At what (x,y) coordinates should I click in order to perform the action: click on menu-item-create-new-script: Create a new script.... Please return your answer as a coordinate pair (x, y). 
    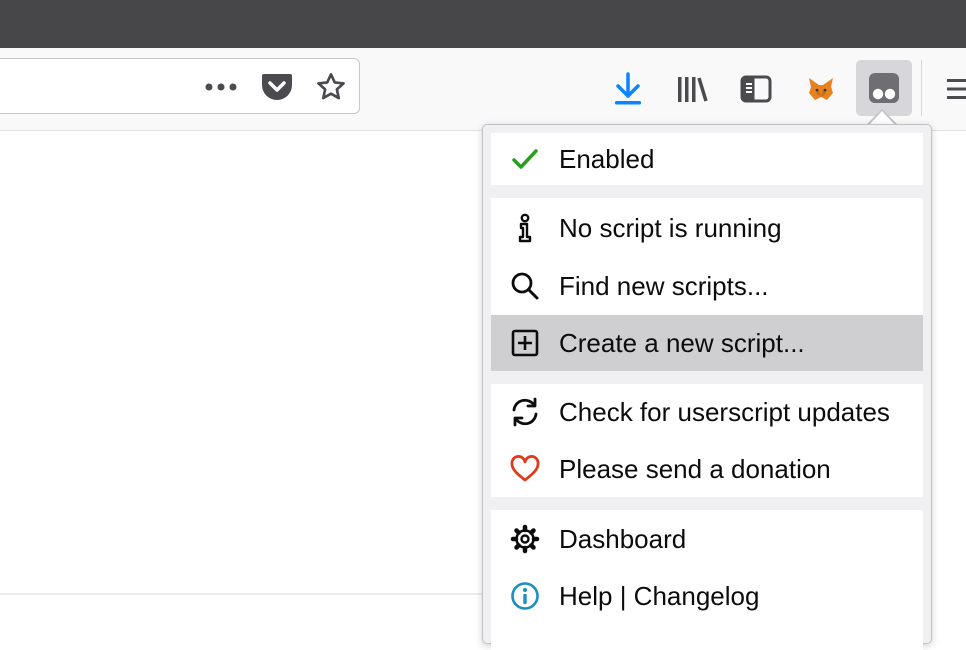
    Looking at the image, I should click on (707, 343).